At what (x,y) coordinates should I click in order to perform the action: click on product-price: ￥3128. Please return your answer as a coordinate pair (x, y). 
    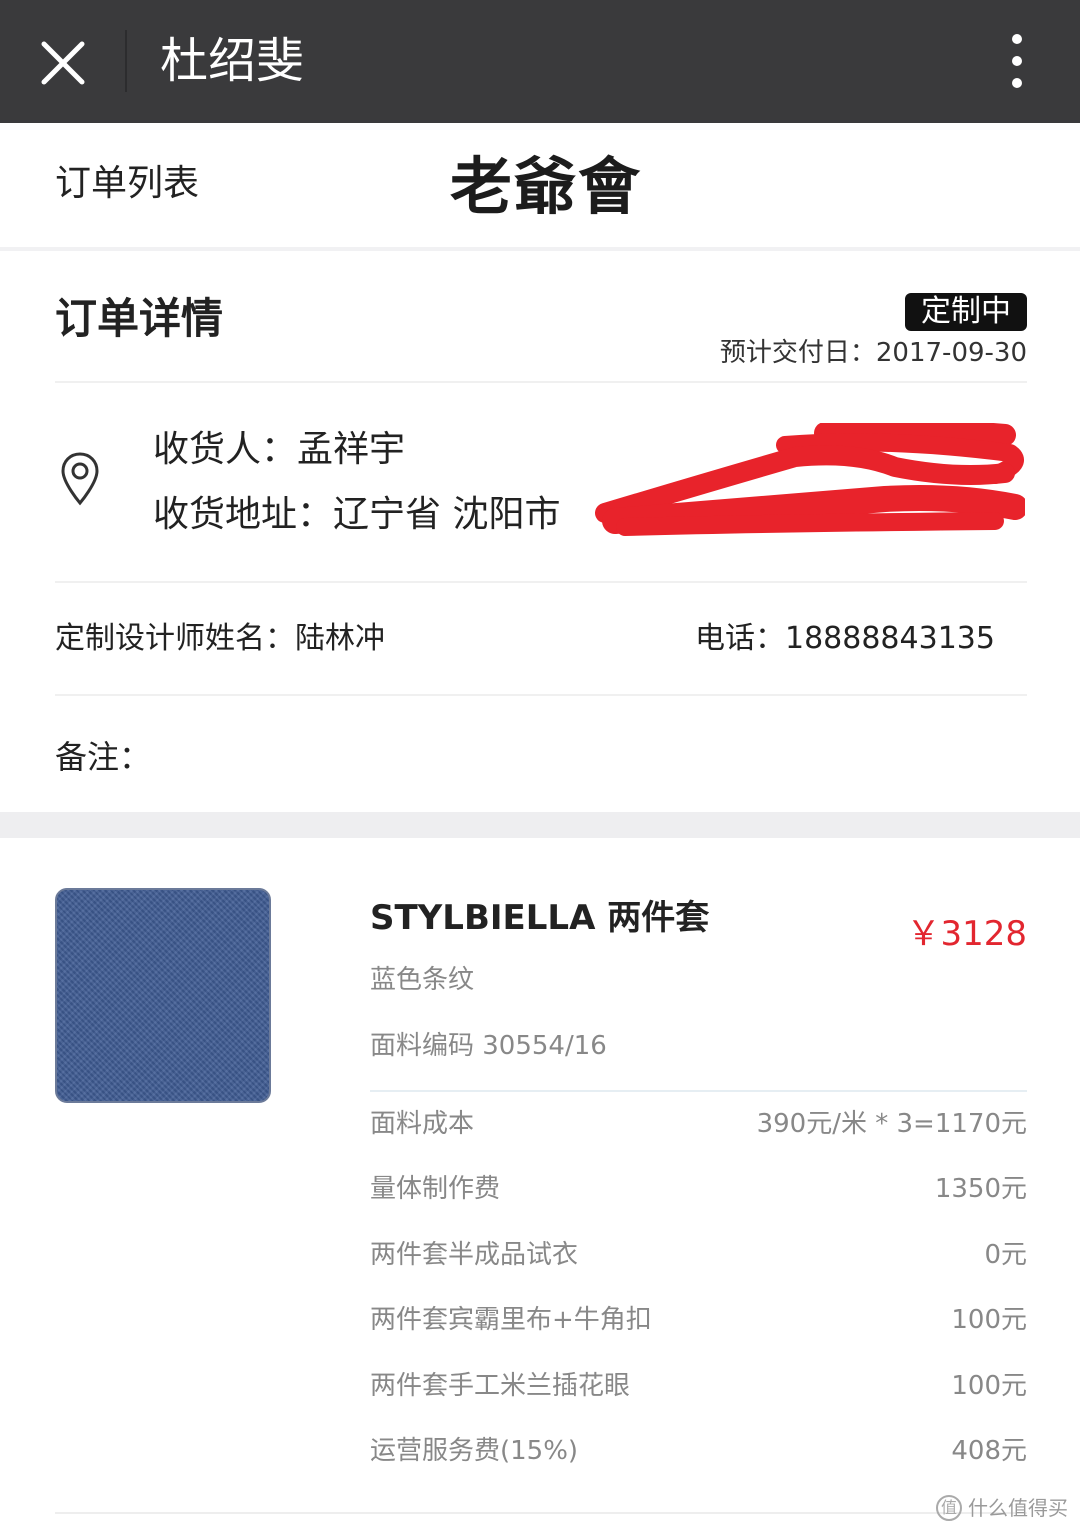
    Looking at the image, I should click on (966, 934).